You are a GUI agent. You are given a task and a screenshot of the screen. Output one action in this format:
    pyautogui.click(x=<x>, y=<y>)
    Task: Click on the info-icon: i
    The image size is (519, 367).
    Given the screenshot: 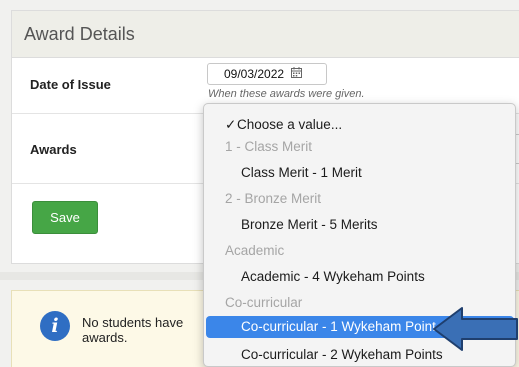 What is the action you would take?
    pyautogui.click(x=55, y=326)
    